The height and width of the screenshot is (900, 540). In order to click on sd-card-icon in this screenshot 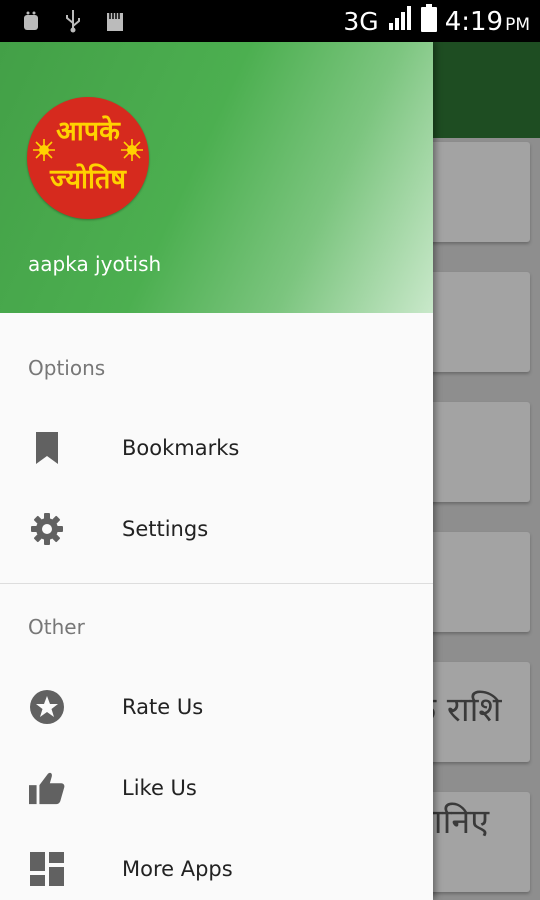, I will do `click(115, 21)`.